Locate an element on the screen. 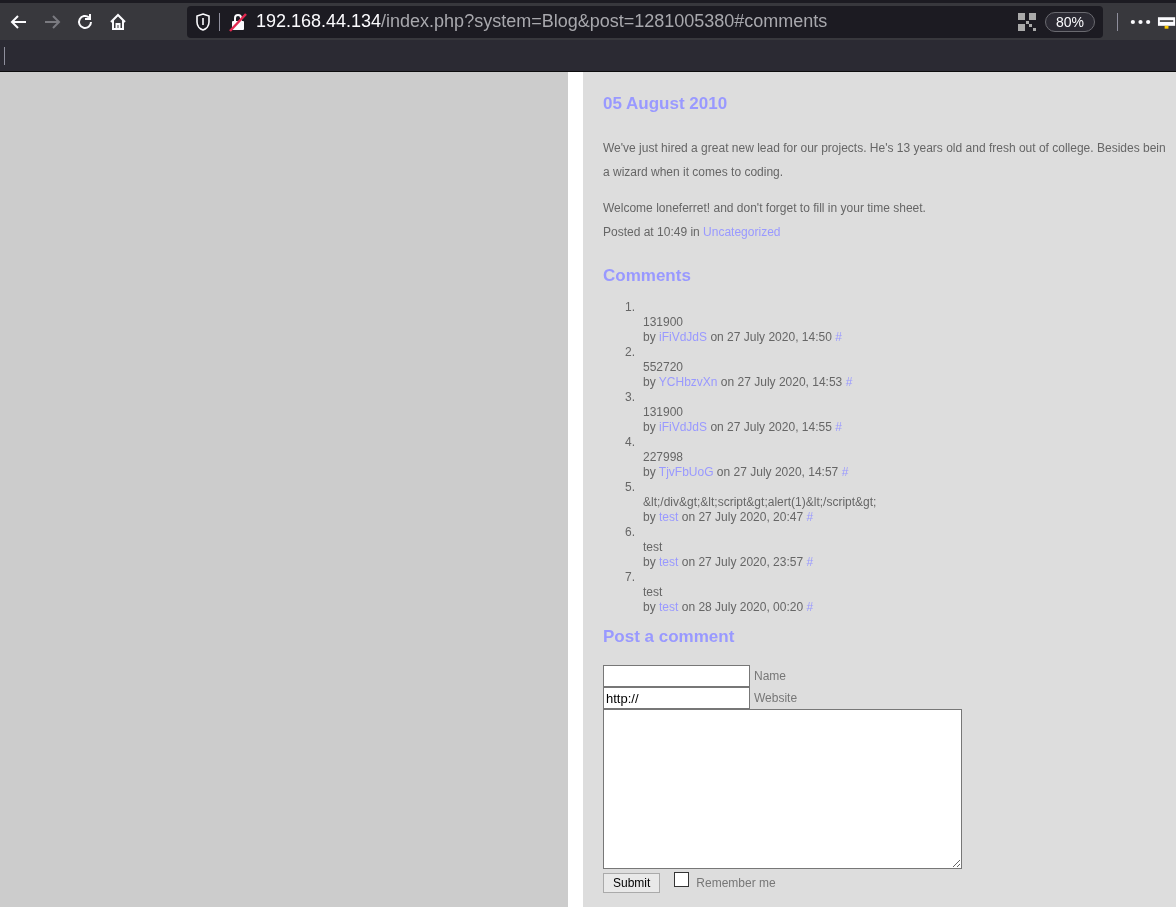 The width and height of the screenshot is (1176, 907). qr-code-icon is located at coordinates (1026, 21).